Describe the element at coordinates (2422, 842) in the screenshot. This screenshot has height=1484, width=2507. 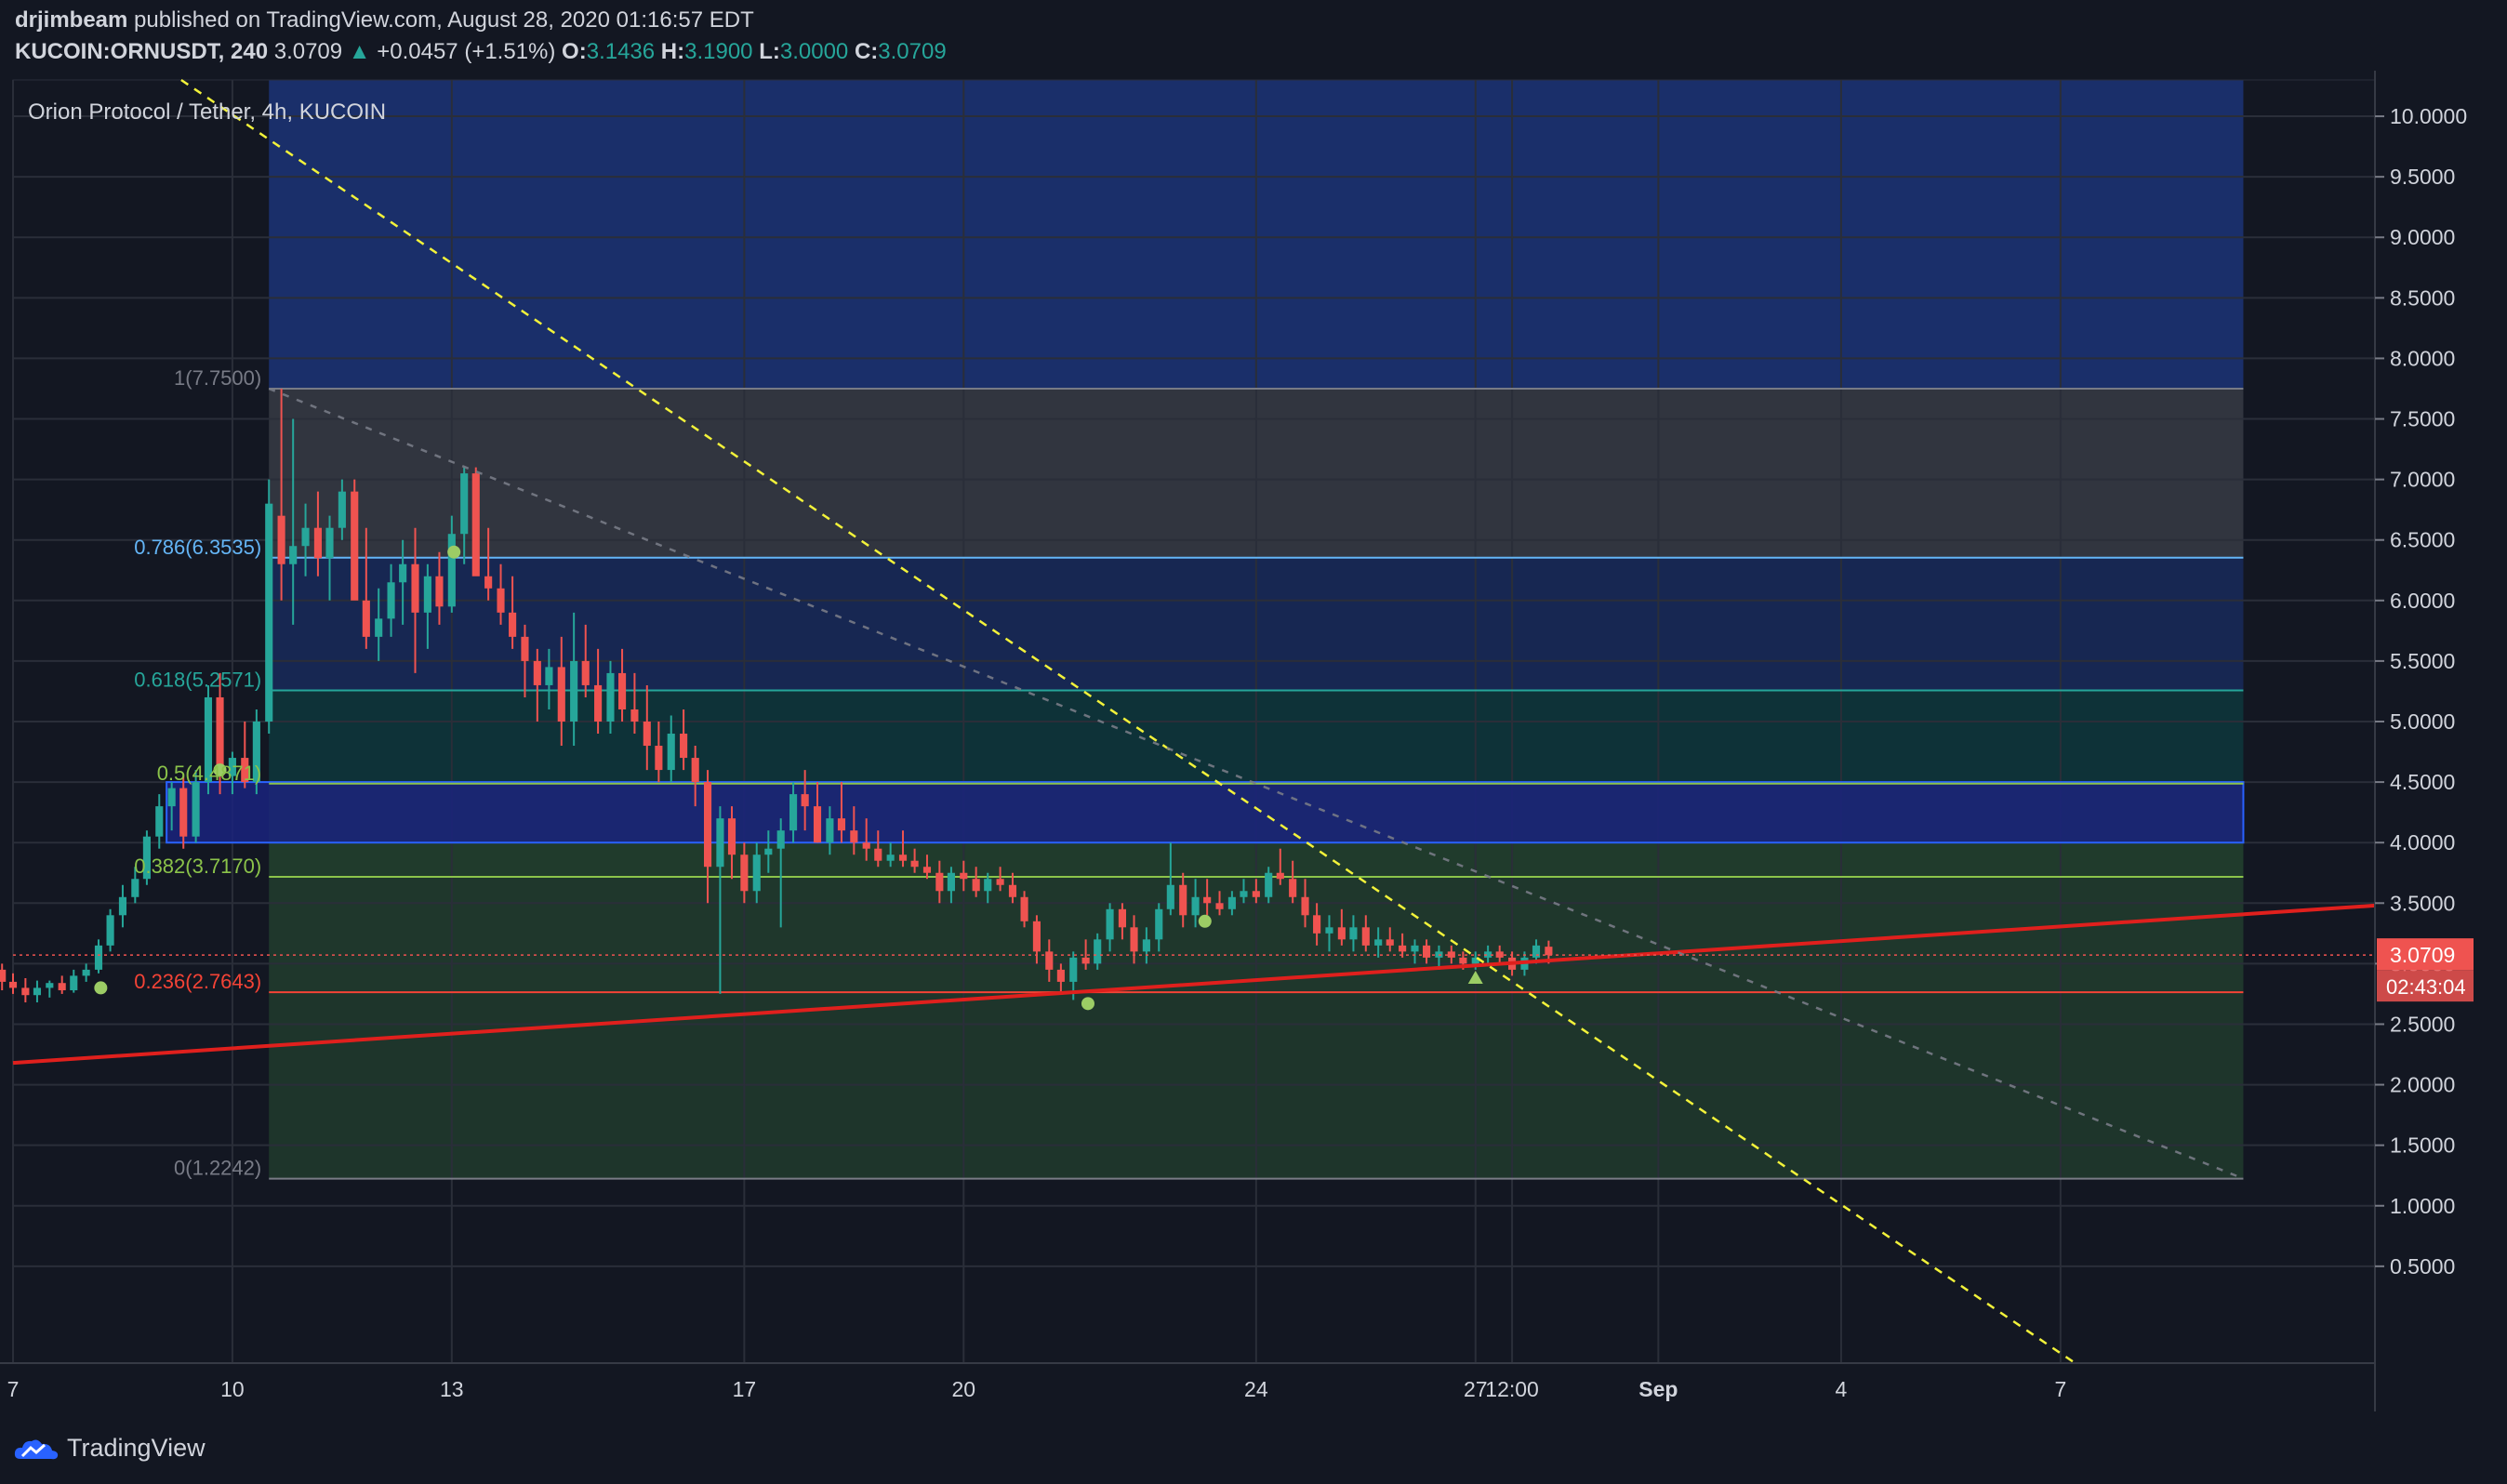
I see `price-tick-label: 4.0000` at that location.